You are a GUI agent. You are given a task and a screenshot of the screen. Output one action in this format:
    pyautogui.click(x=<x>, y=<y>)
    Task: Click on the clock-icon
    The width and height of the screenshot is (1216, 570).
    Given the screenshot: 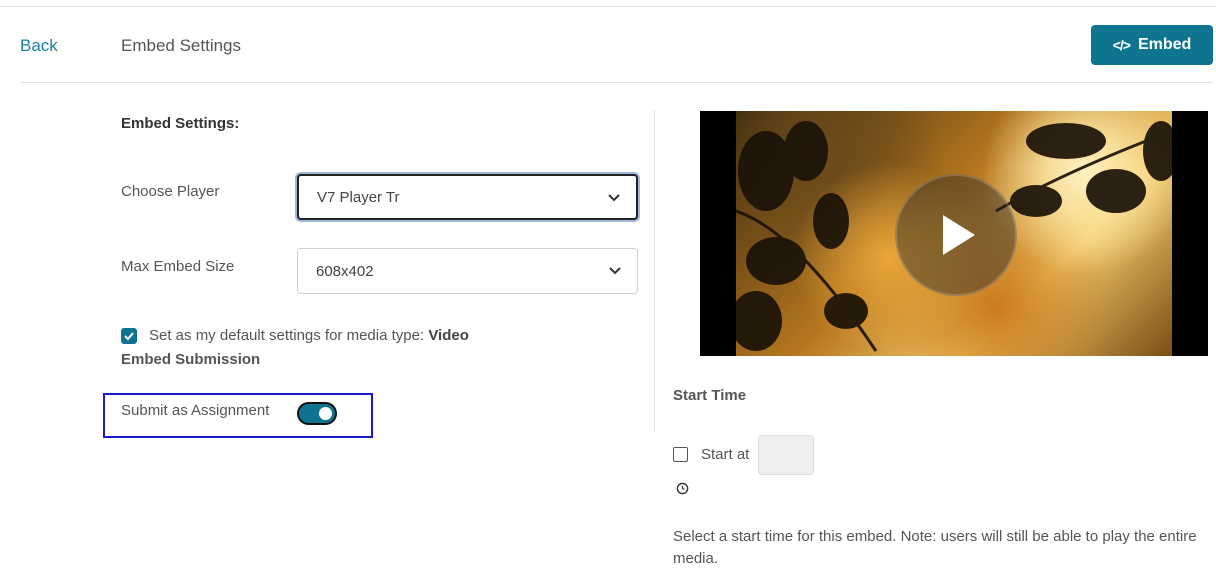 What is the action you would take?
    pyautogui.click(x=682, y=488)
    